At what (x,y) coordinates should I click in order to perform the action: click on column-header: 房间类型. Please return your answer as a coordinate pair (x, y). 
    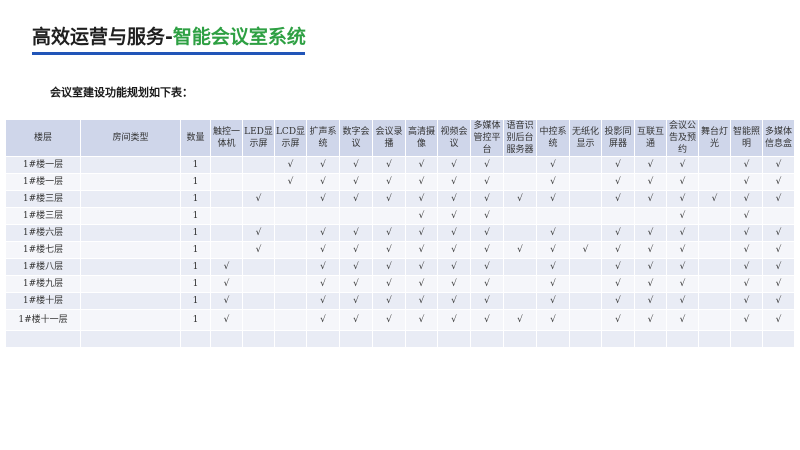
    Looking at the image, I should click on (130, 138).